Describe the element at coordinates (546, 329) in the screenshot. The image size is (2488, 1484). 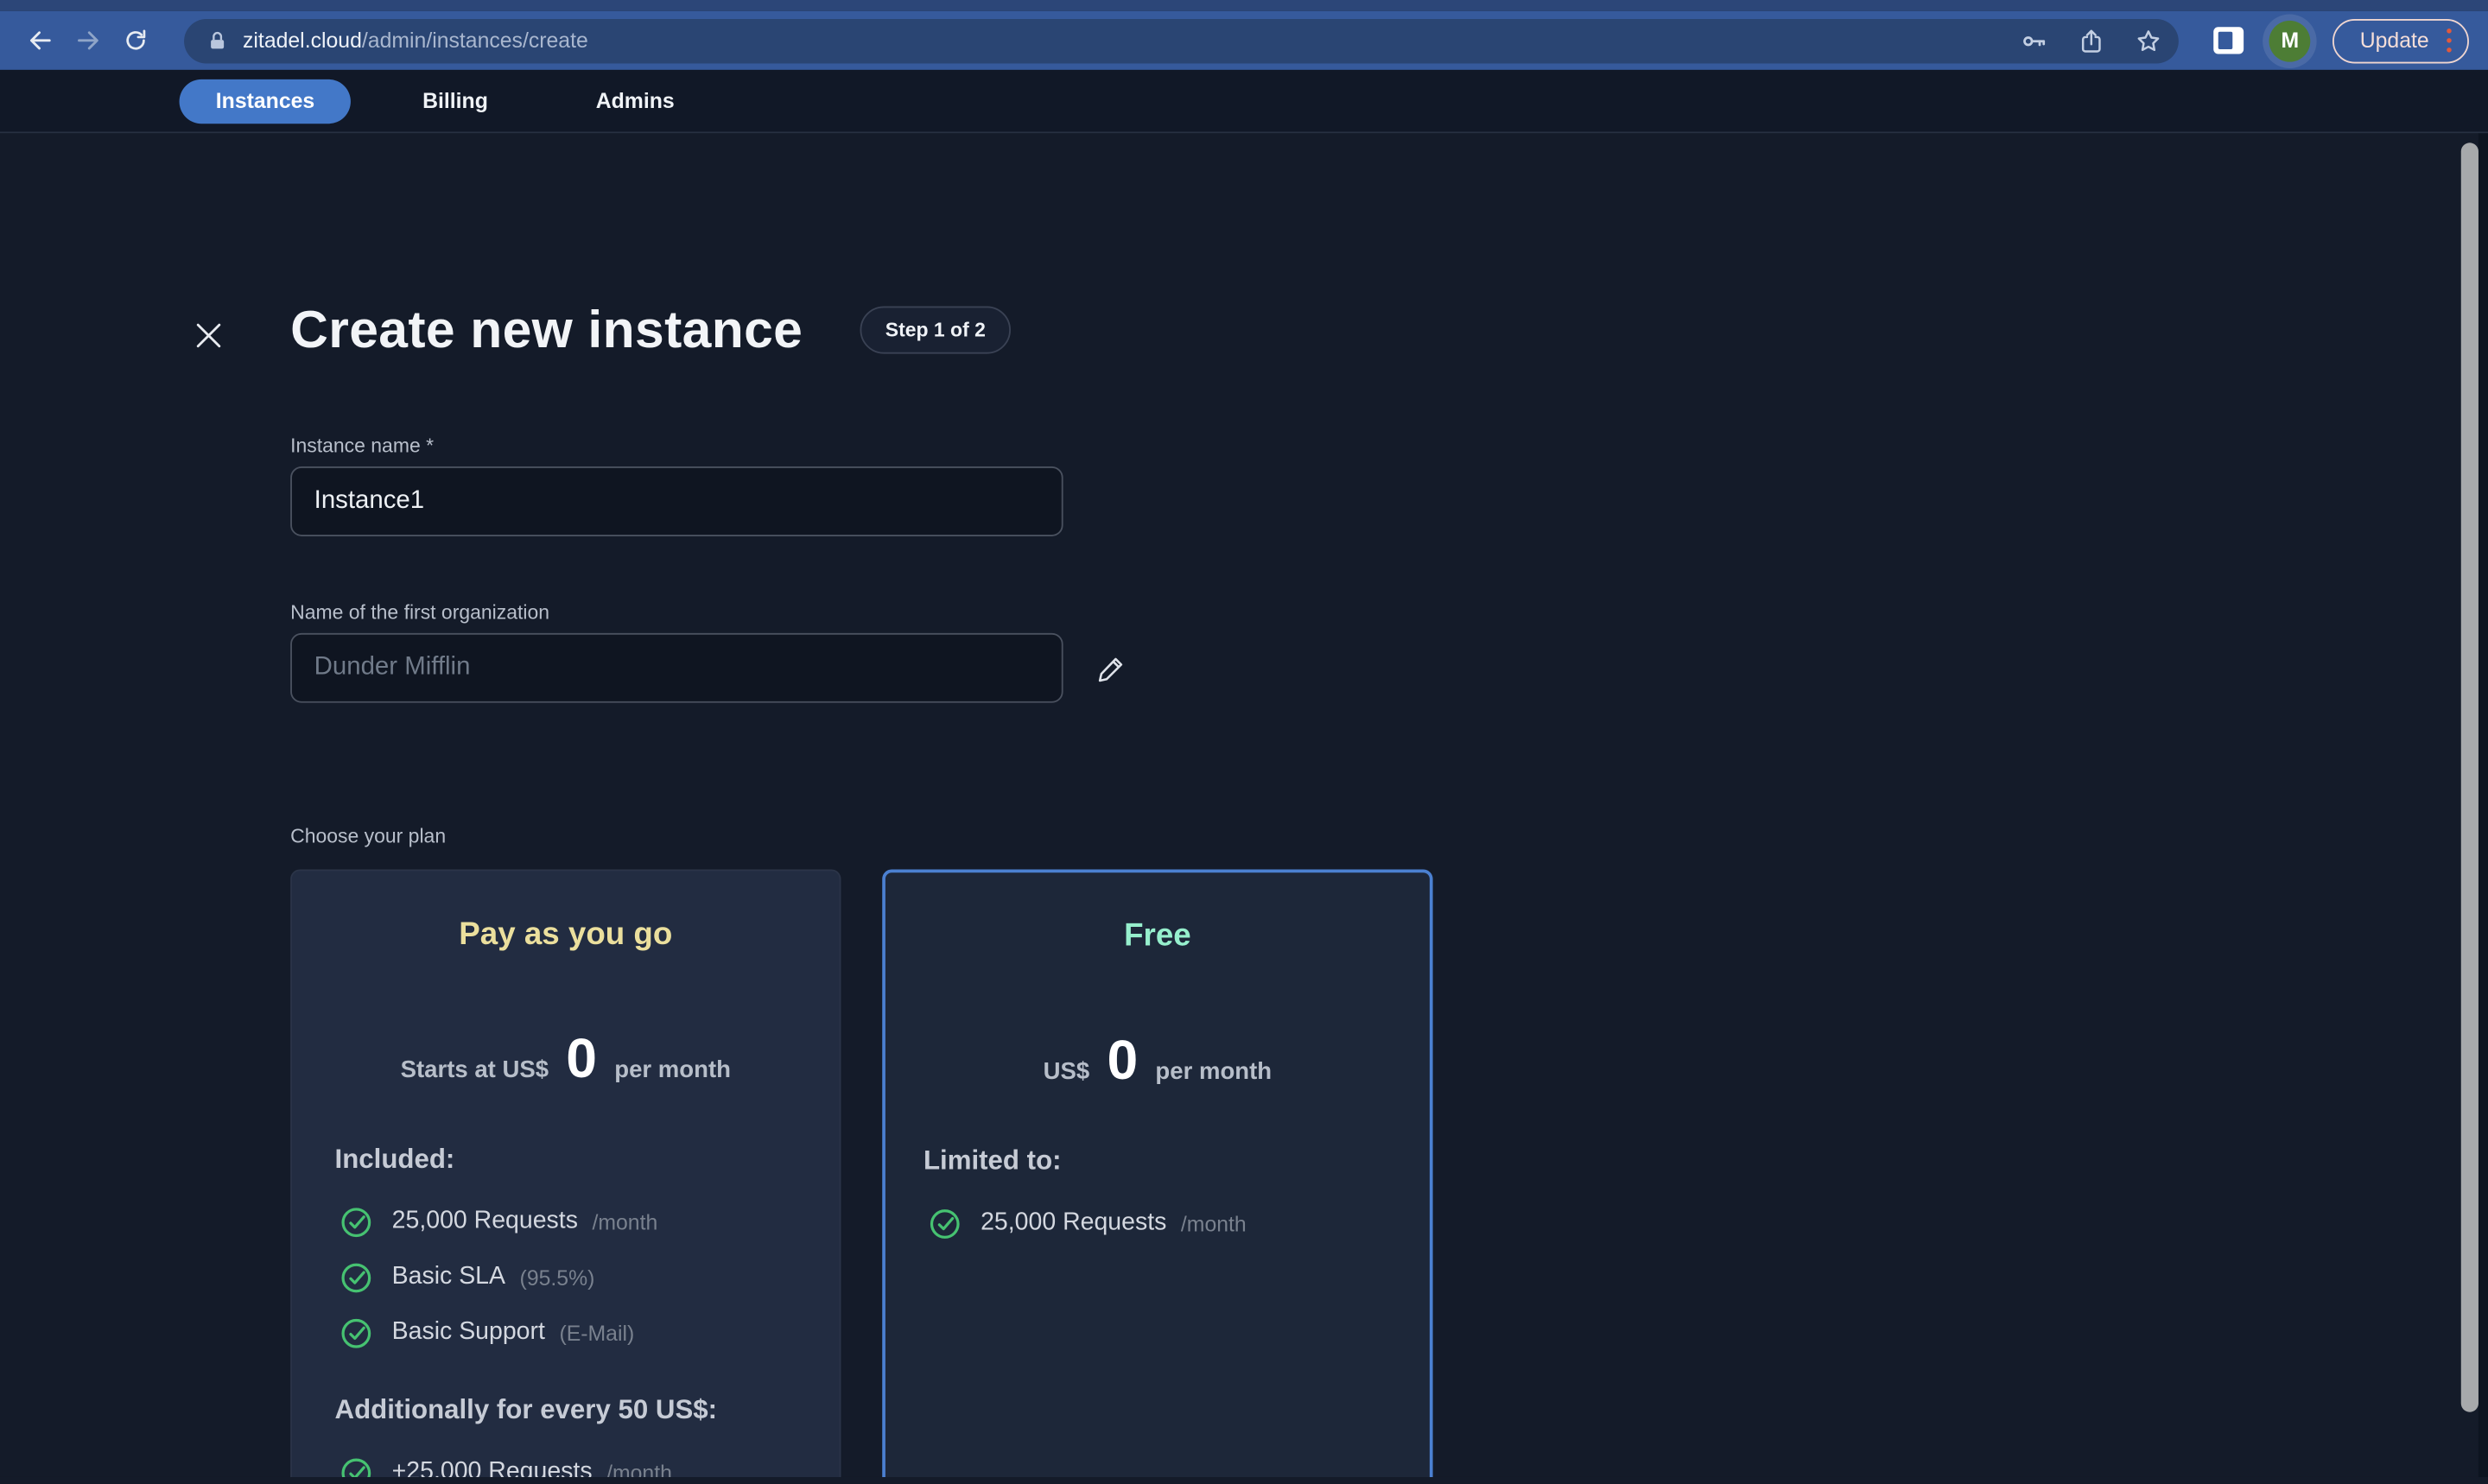
I see `page-title: Create new instance` at that location.